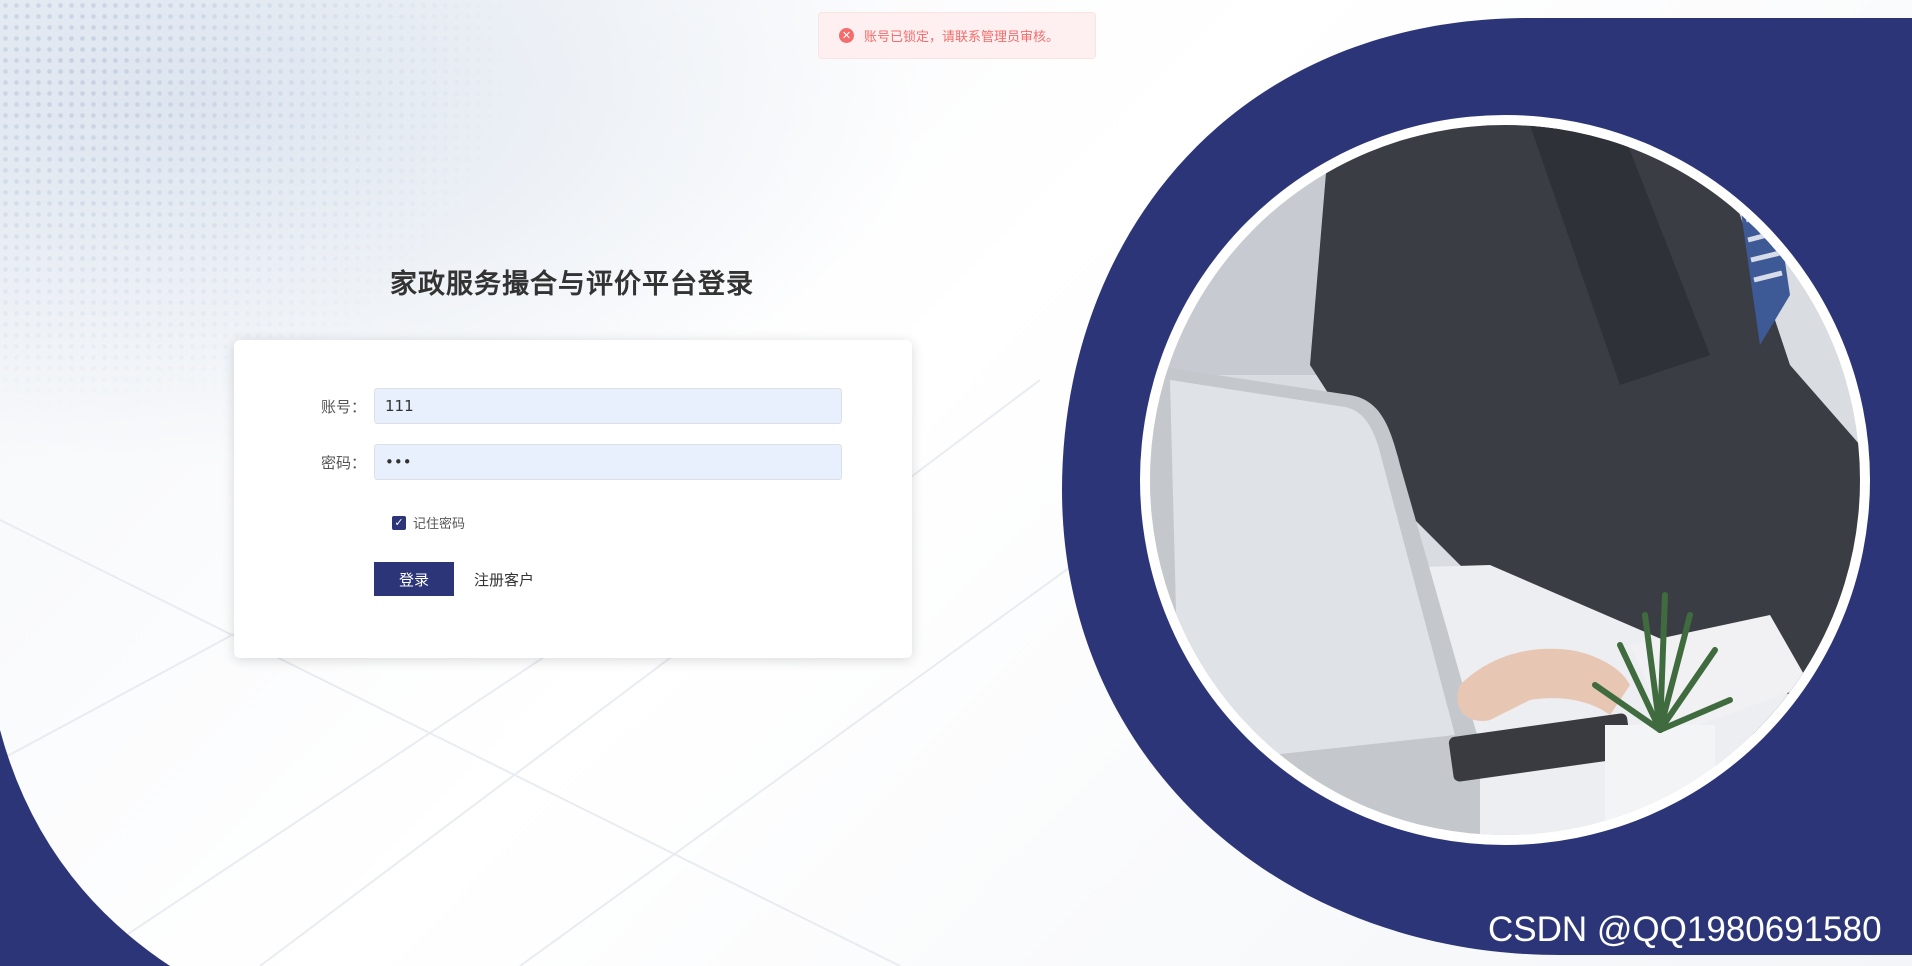  What do you see at coordinates (608, 462) in the screenshot?
I see `password-input` at bounding box center [608, 462].